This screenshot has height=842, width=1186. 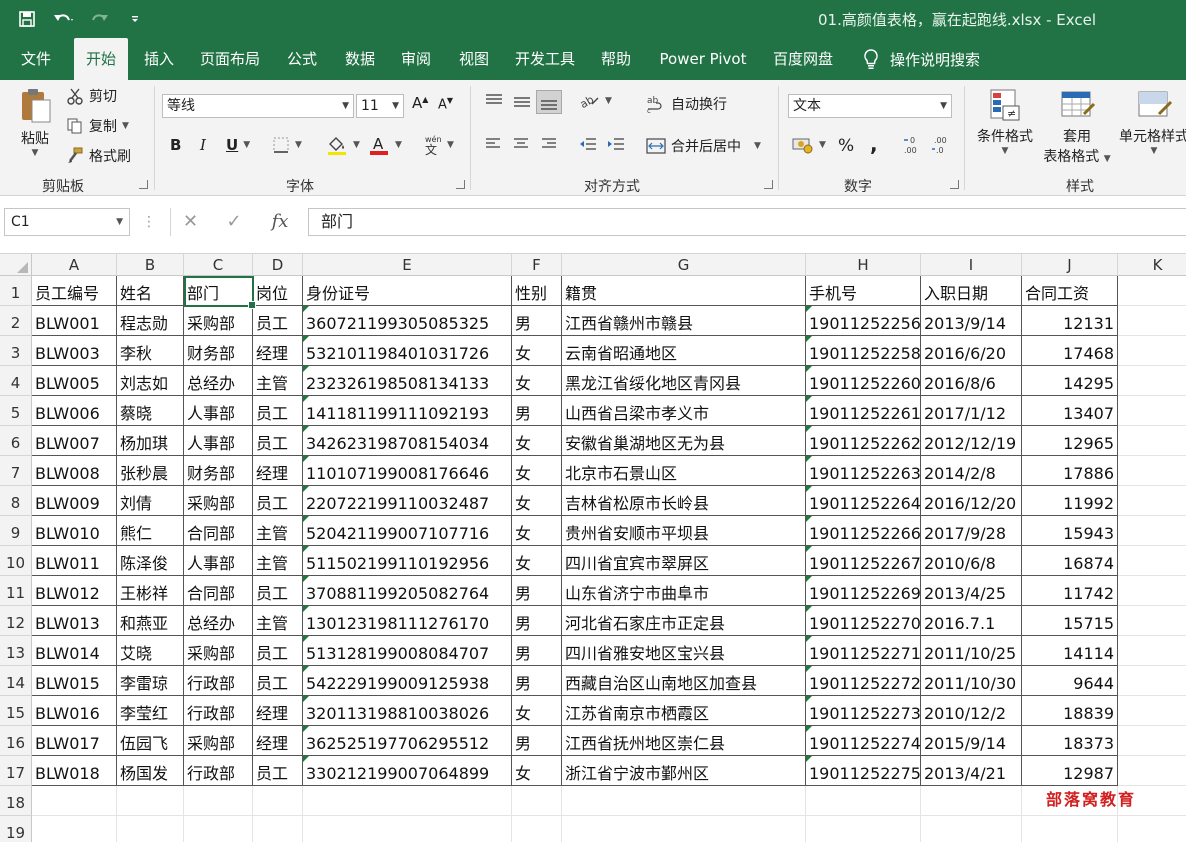 I want to click on data-cell: 江西省赣州市赣县, so click(x=684, y=321).